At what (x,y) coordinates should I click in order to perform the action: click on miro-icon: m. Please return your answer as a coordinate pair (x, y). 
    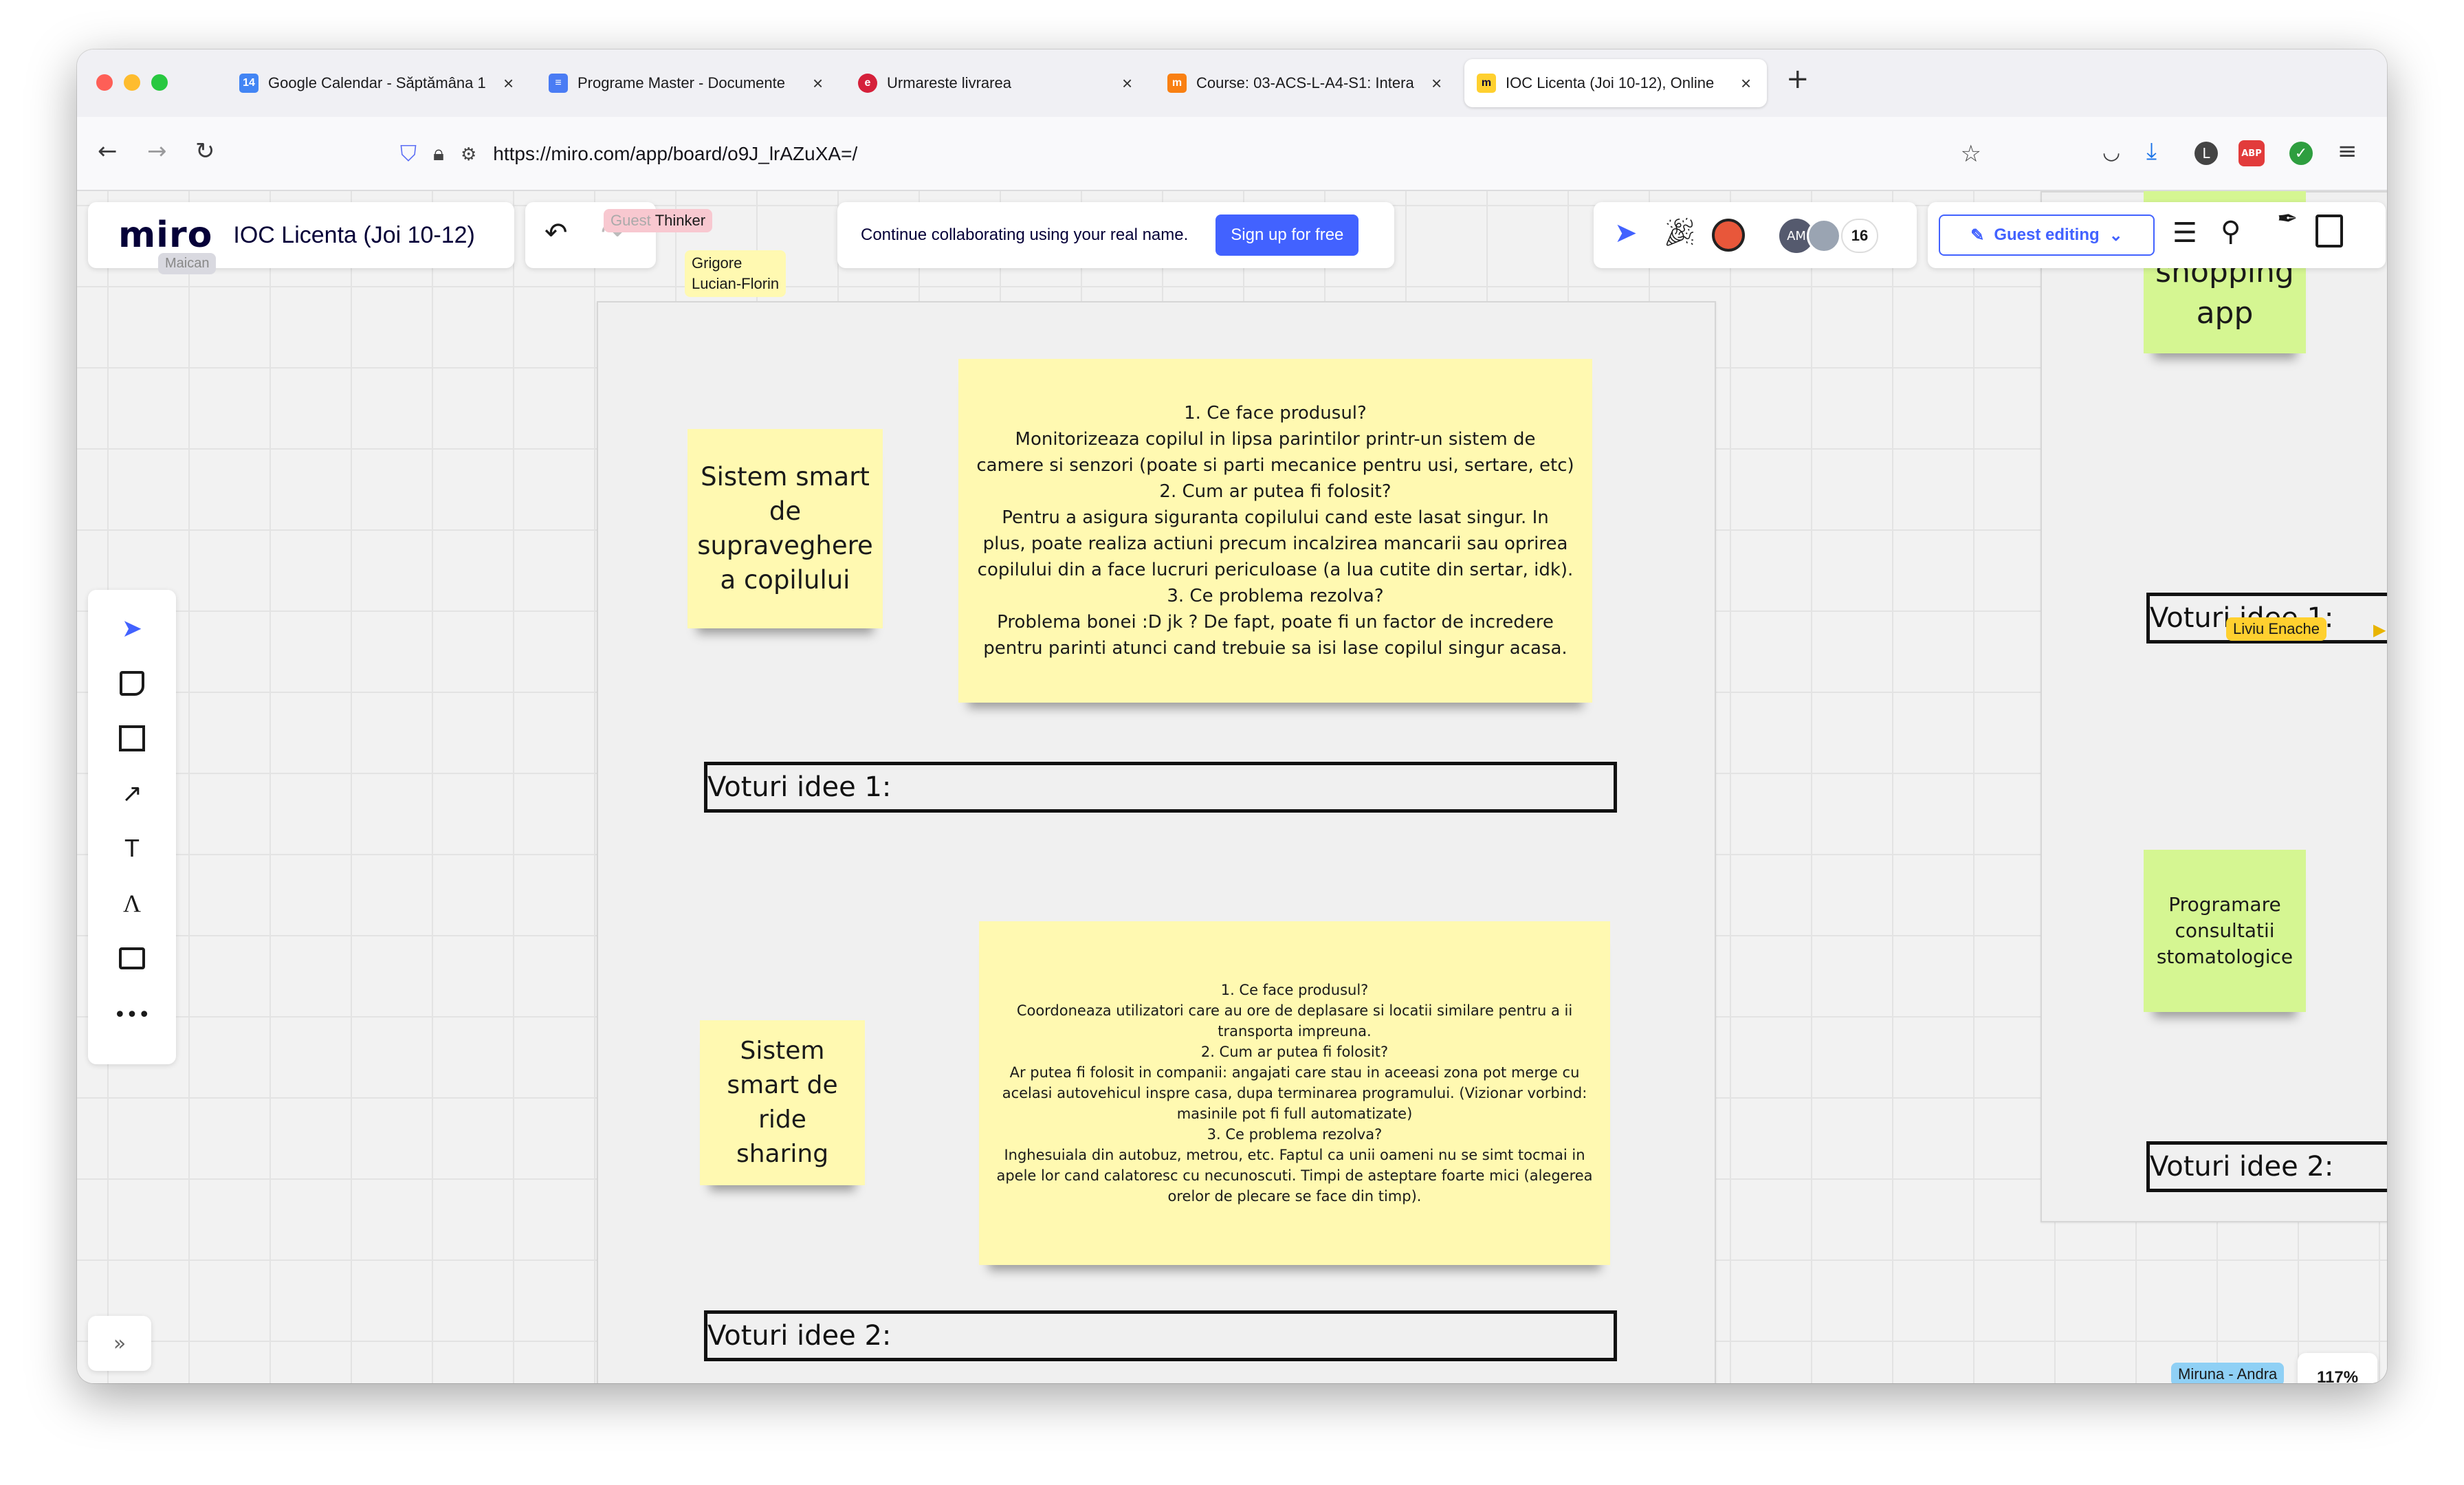
    Looking at the image, I should click on (1486, 83).